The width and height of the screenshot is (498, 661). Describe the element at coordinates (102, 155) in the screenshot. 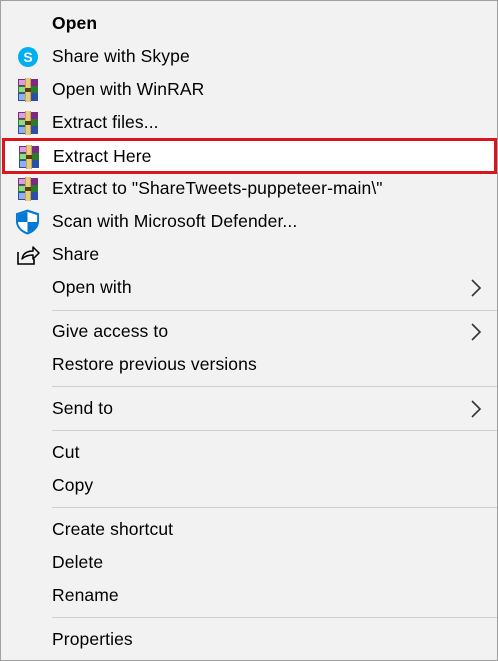

I see `menu-item-label: Extract Here` at that location.